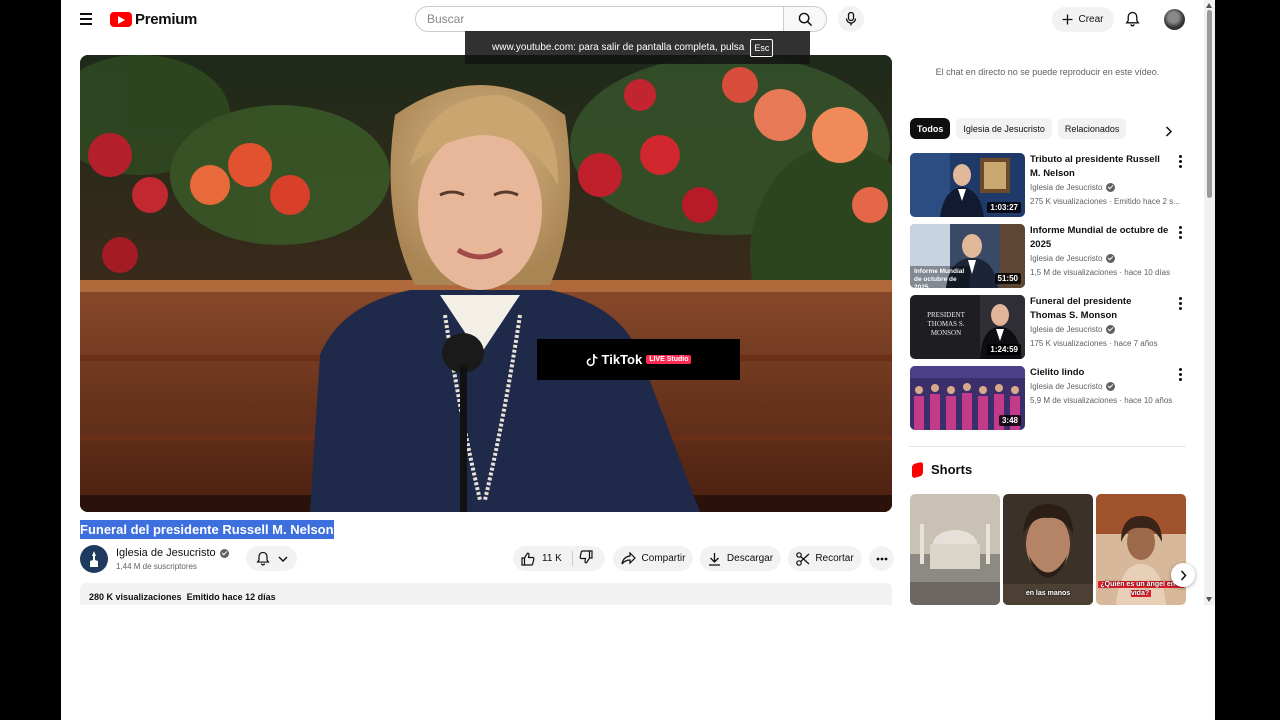  Describe the element at coordinates (1141, 589) in the screenshot. I see `short-caption: ¿Quién es un ángel en tu vida?` at that location.